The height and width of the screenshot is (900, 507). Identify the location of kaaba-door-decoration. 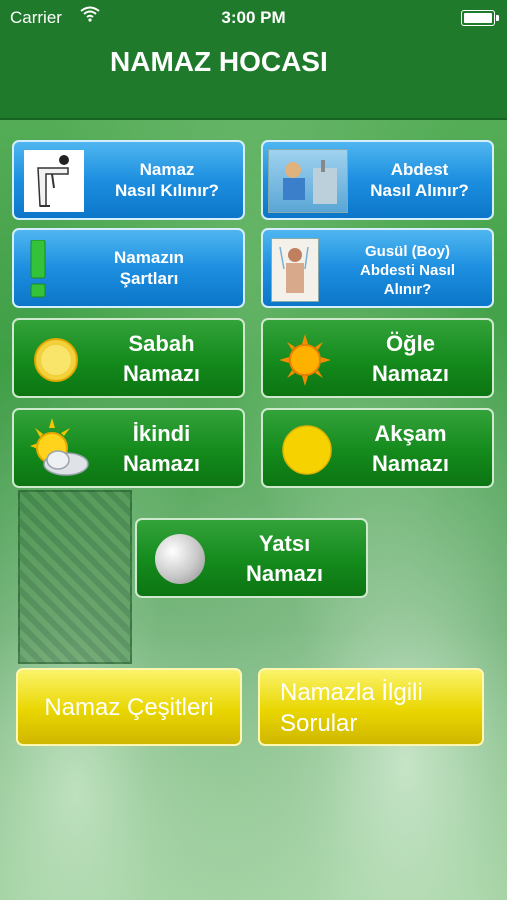
(75, 577).